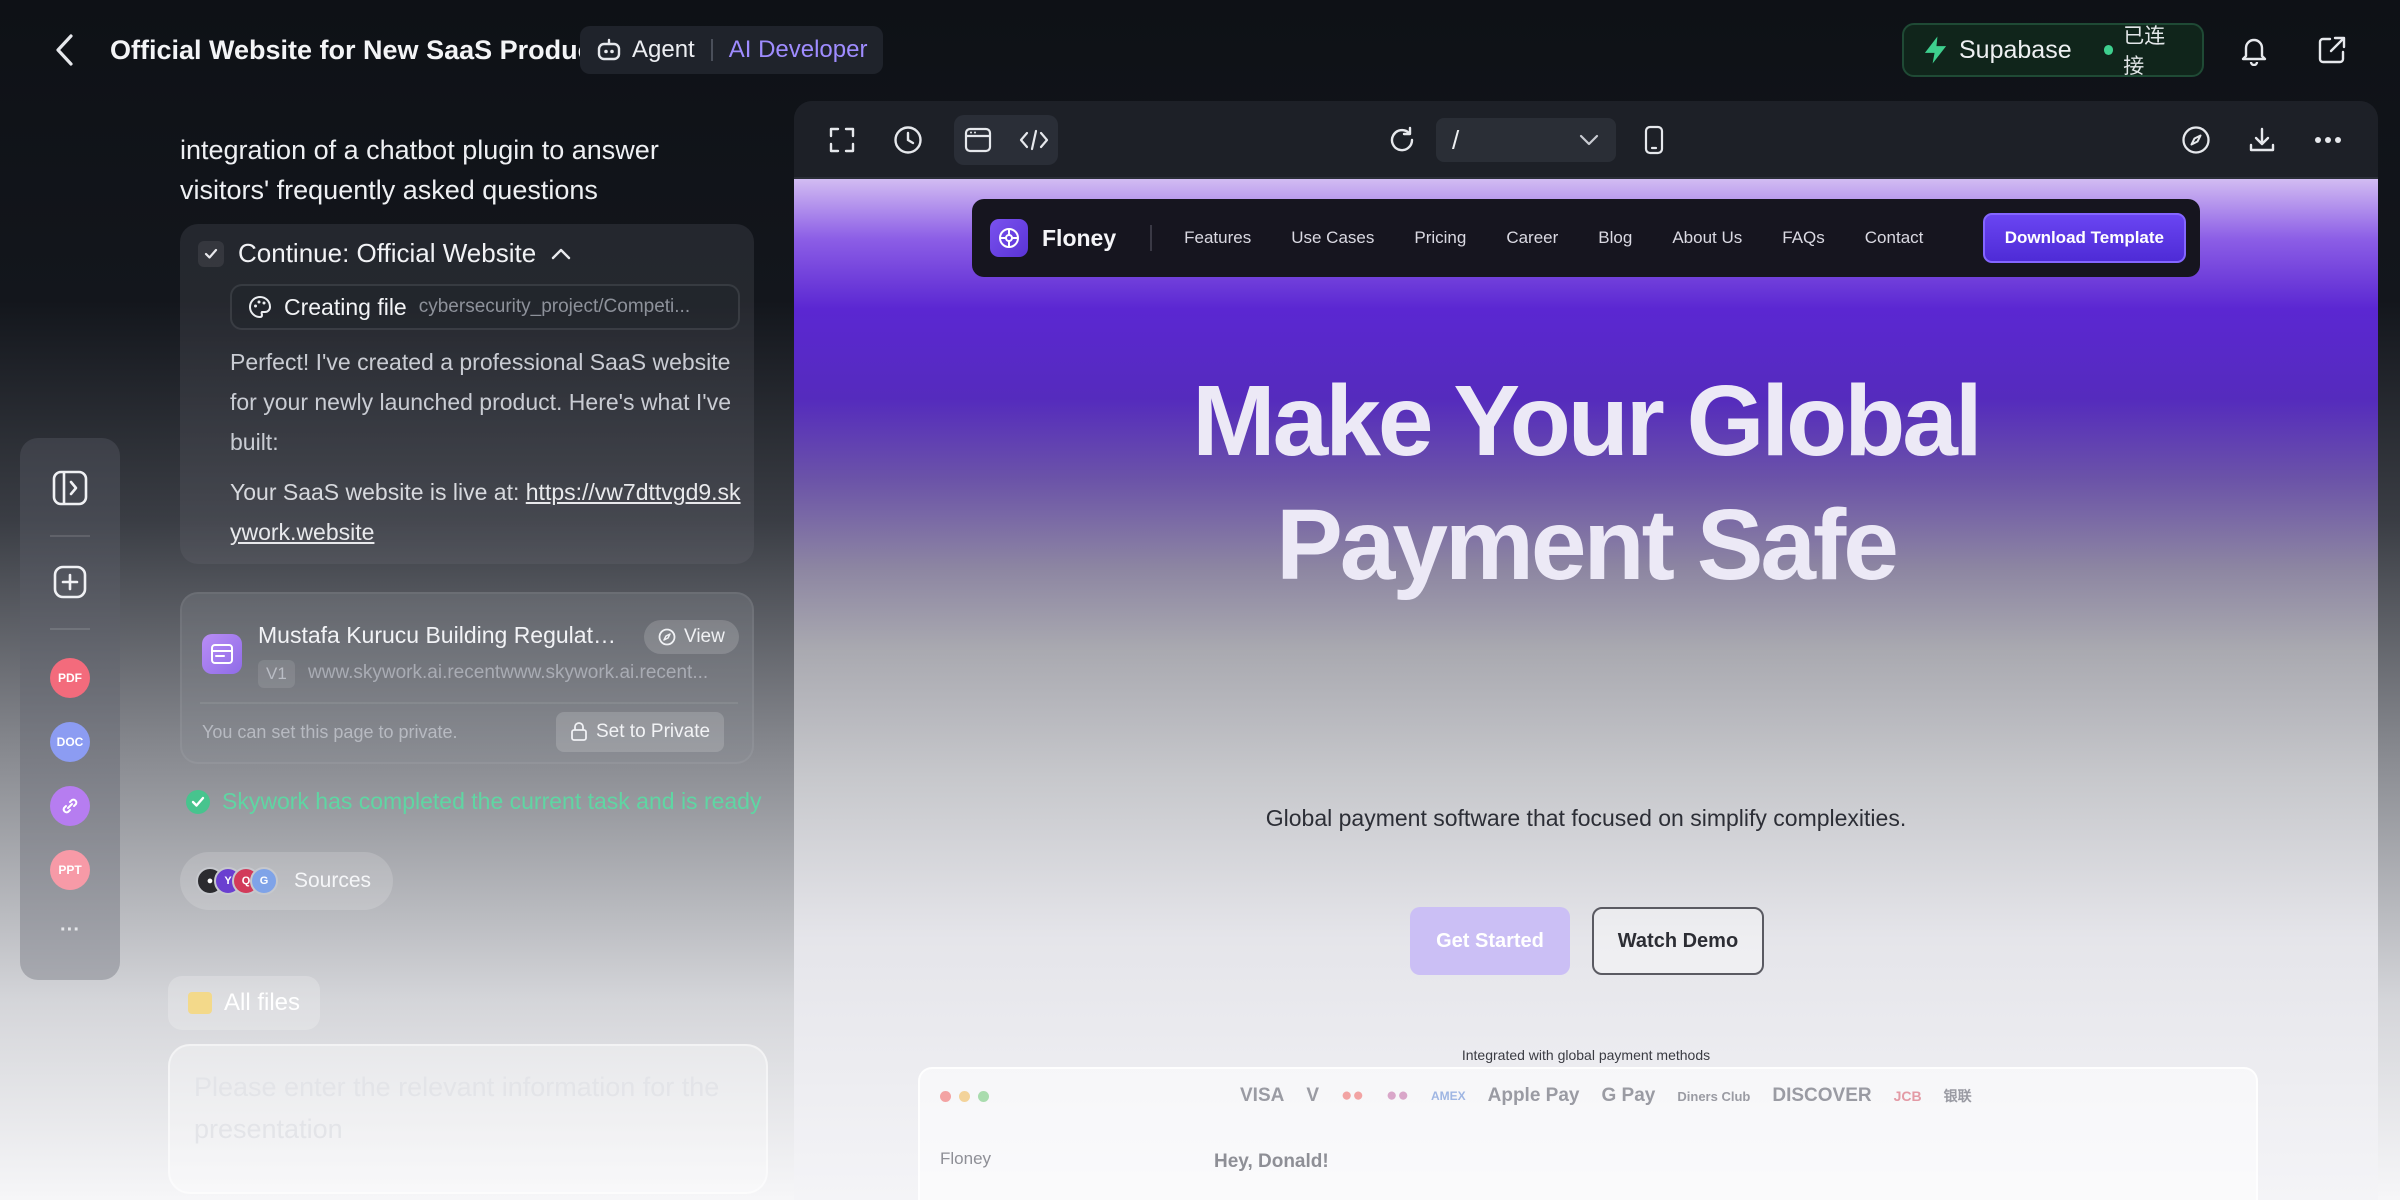  Describe the element at coordinates (2332, 50) in the screenshot. I see `share-button` at that location.